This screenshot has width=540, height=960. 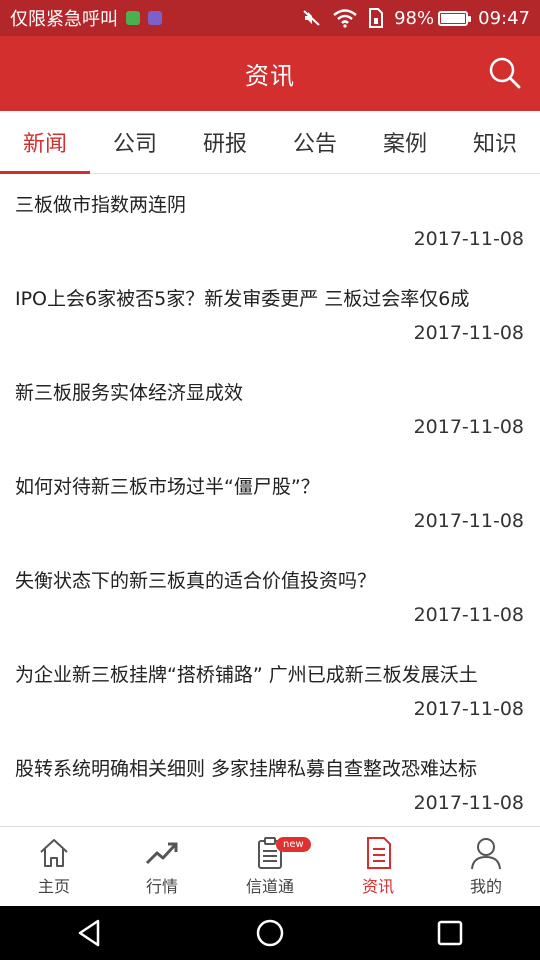 I want to click on battery-icon, so click(x=455, y=18).